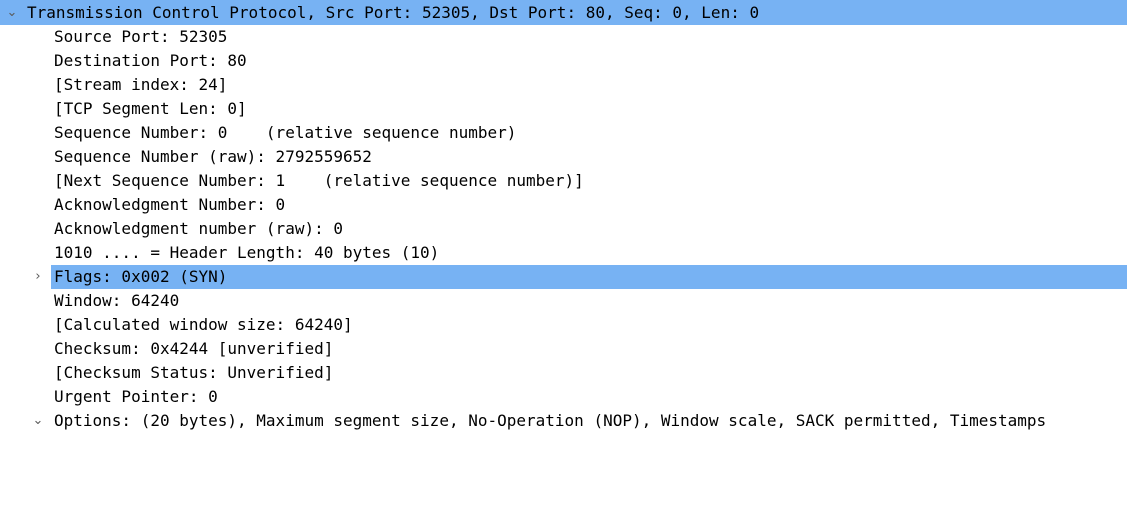  What do you see at coordinates (198, 228) in the screenshot?
I see `ack-raw-label: Acknowledgment number (raw): 0` at bounding box center [198, 228].